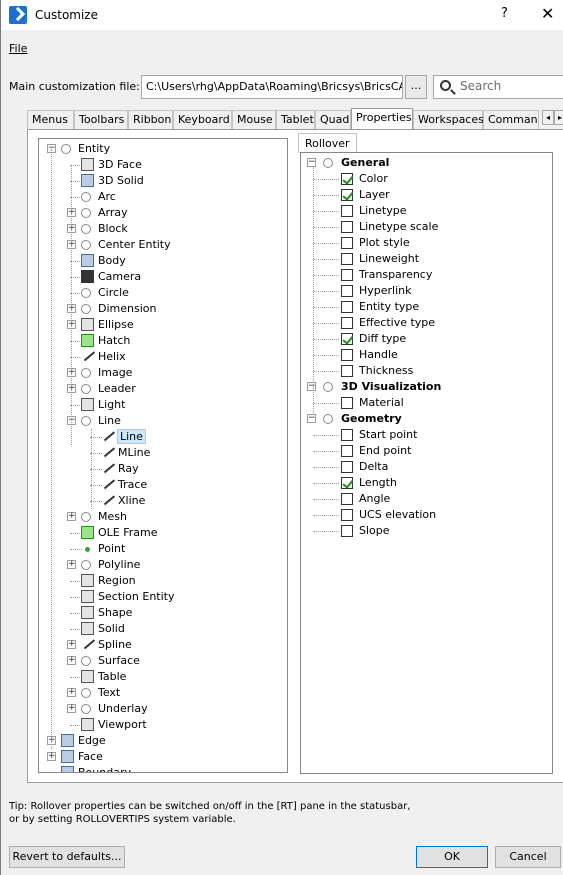 The height and width of the screenshot is (875, 563). Describe the element at coordinates (254, 119) in the screenshot. I see `tab-mouse: Mouse` at that location.